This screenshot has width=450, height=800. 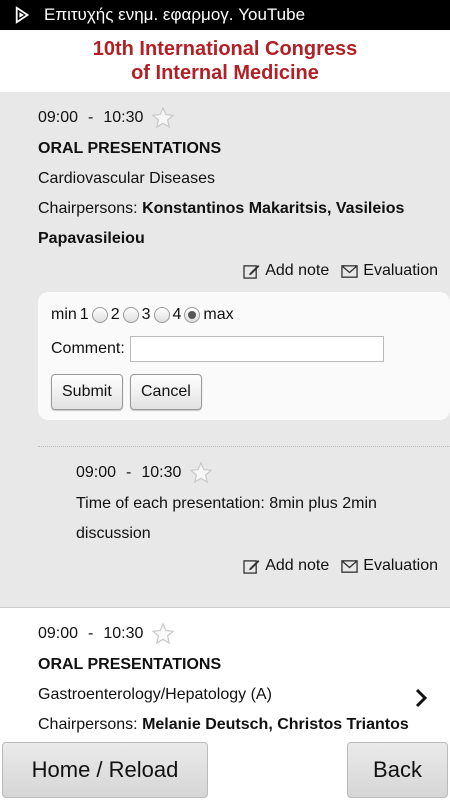 I want to click on rating-scale: min 1 2 3 4 max, so click(x=142, y=315).